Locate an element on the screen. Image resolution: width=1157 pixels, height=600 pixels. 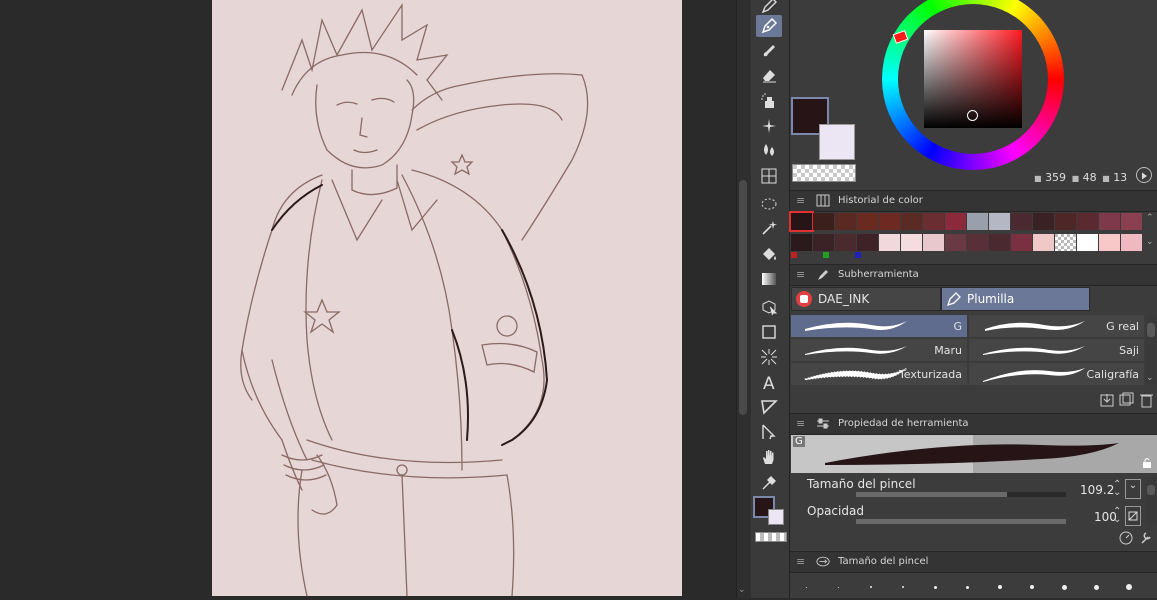
correct-line-tool-icon is located at coordinates (769, 432).